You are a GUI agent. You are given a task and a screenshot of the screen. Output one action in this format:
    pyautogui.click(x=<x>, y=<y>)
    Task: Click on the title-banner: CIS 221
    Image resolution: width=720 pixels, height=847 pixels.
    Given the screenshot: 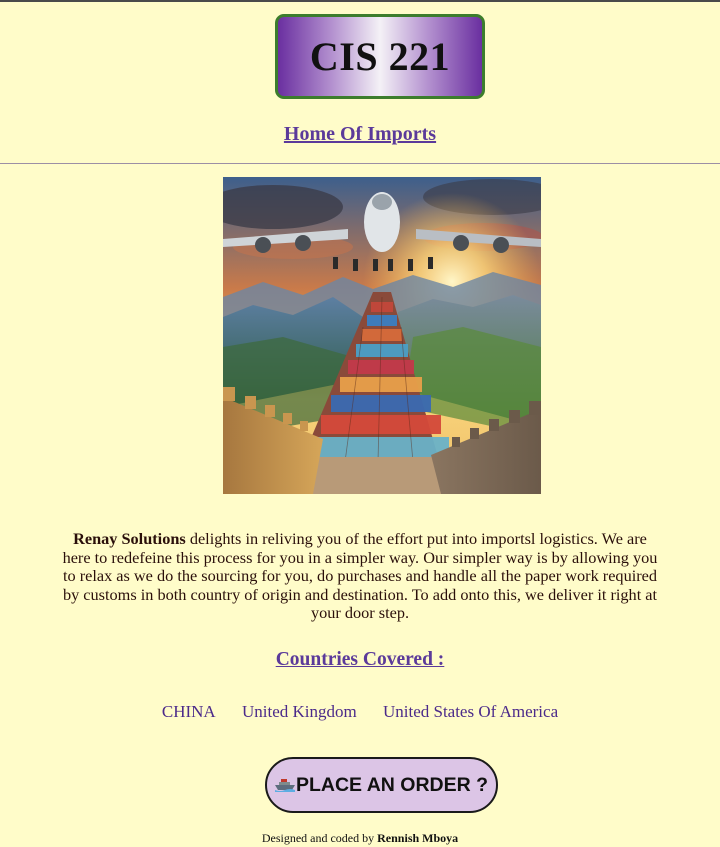 What is the action you would take?
    pyautogui.click(x=380, y=56)
    